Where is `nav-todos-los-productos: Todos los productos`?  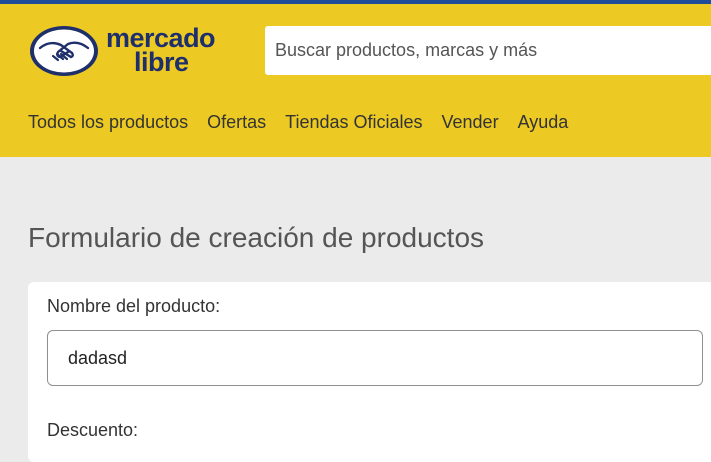
nav-todos-los-productos: Todos los productos is located at coordinates (108, 122).